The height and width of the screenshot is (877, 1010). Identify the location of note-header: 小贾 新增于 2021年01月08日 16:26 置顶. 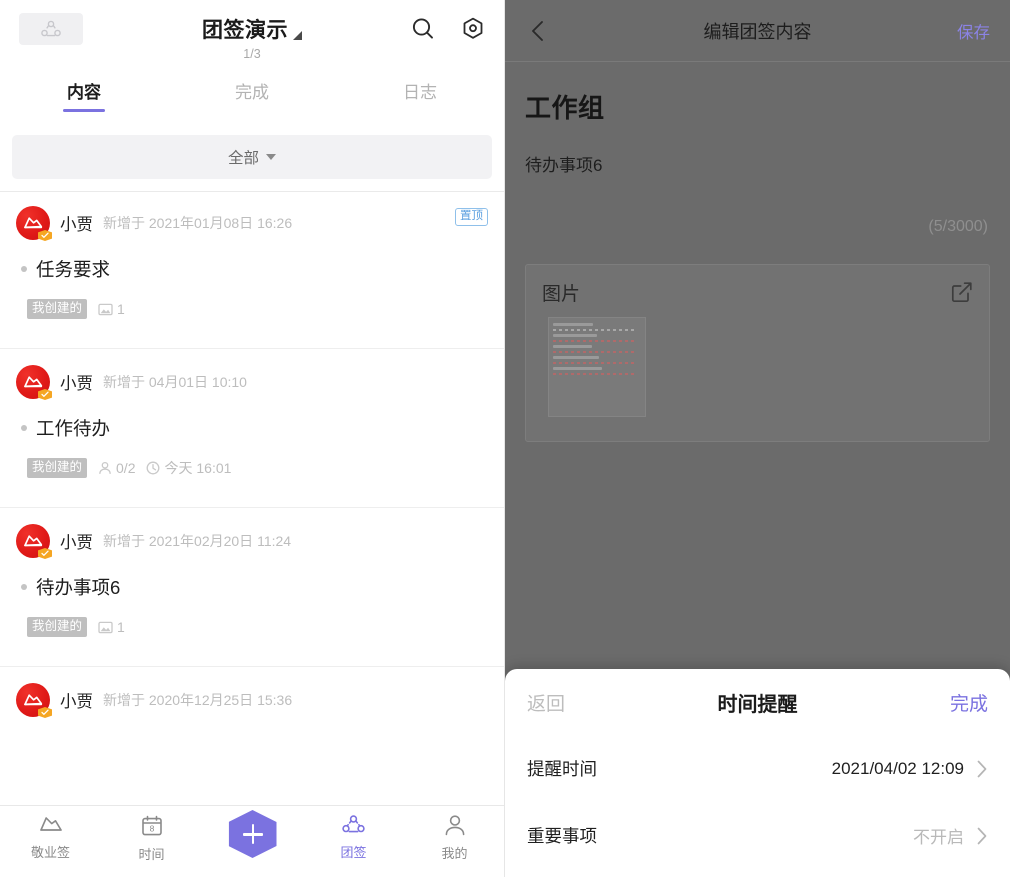
(252, 223).